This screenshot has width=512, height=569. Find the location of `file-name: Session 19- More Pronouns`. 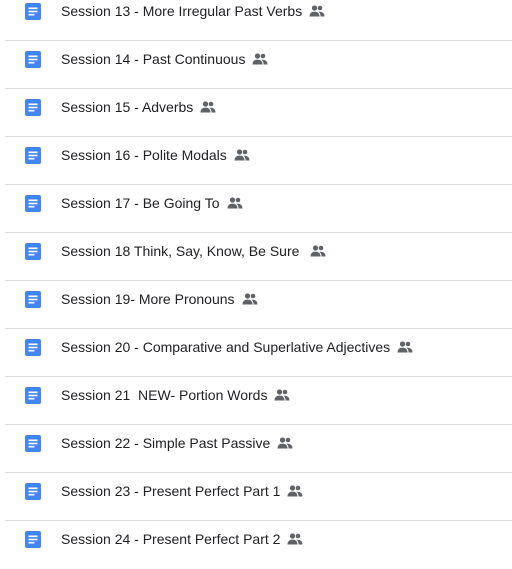

file-name: Session 19- More Pronouns is located at coordinates (159, 299).